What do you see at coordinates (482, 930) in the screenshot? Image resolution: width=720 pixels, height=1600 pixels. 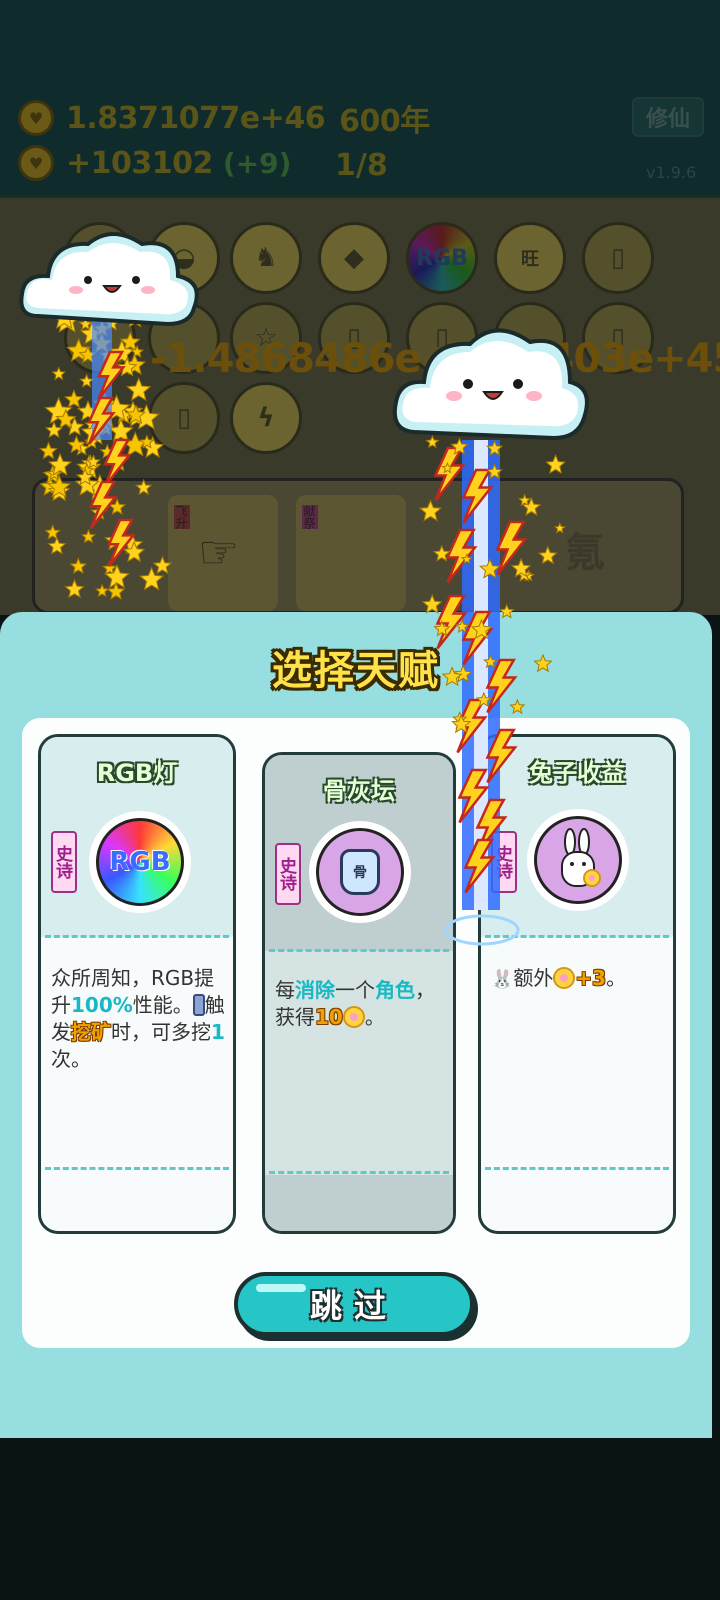 I see `lightning-impact-ring` at bounding box center [482, 930].